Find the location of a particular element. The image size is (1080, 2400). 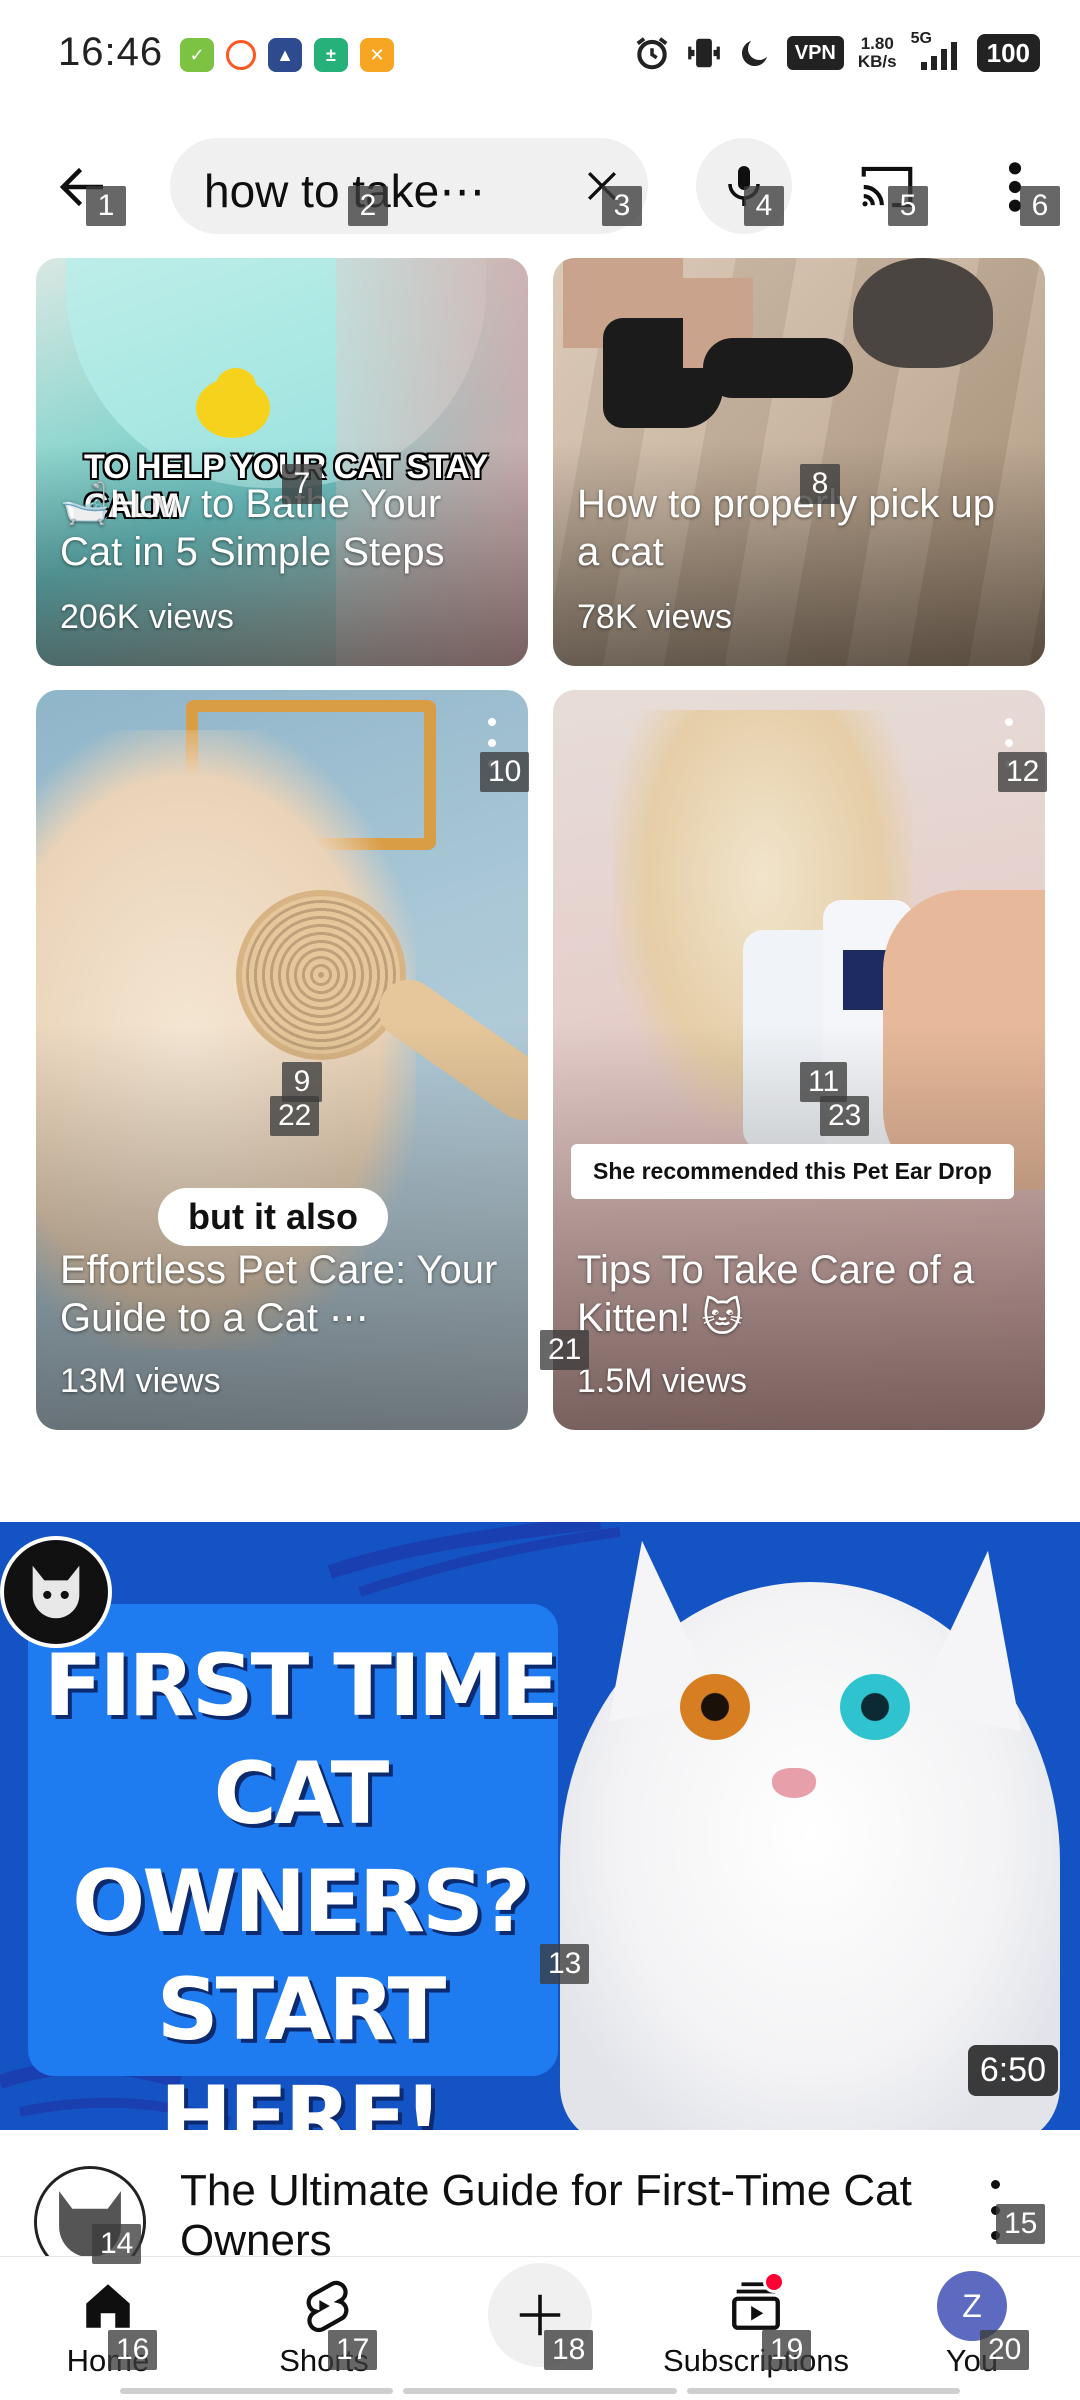

notification-dot is located at coordinates (774, 2282).